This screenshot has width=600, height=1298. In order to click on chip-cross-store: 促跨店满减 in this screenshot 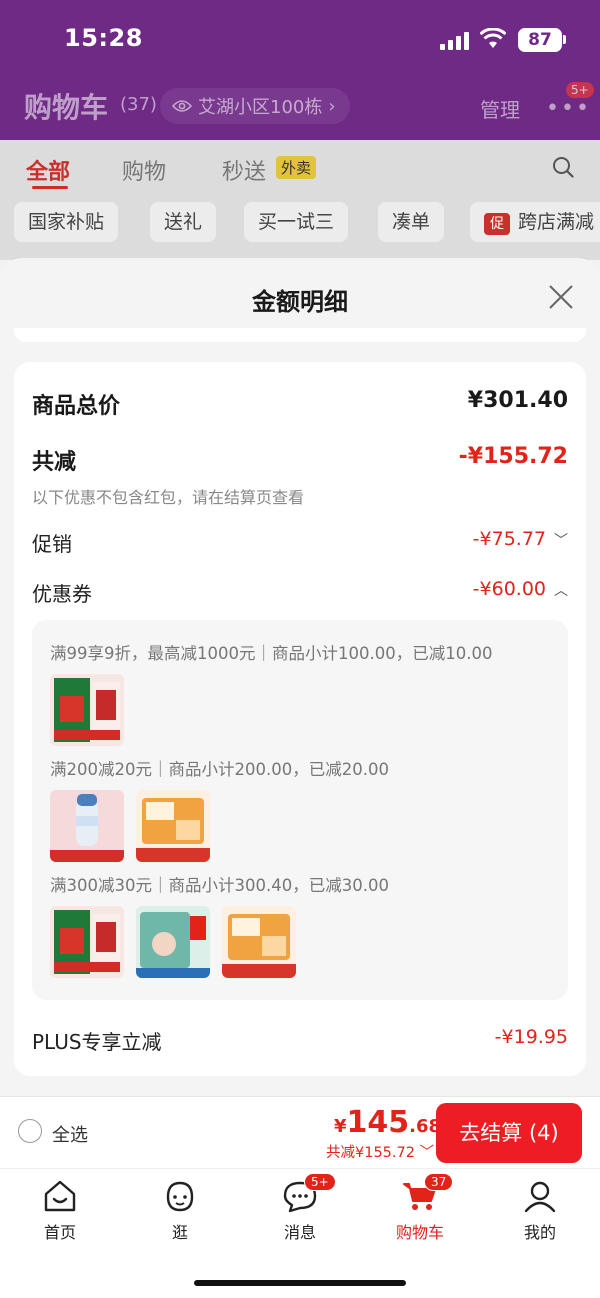, I will do `click(535, 222)`.